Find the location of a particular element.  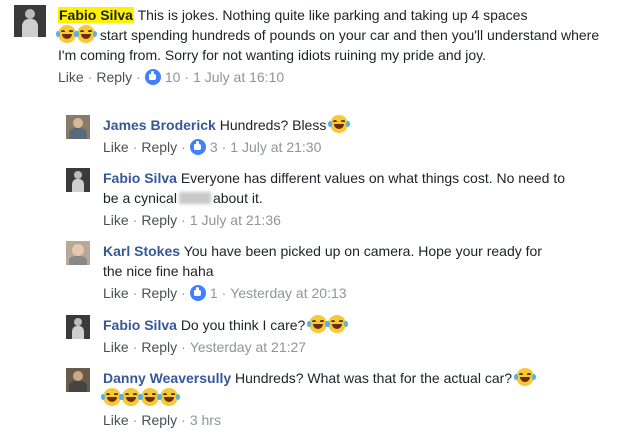

comment-text: Hundreds? Bless is located at coordinates (273, 125).